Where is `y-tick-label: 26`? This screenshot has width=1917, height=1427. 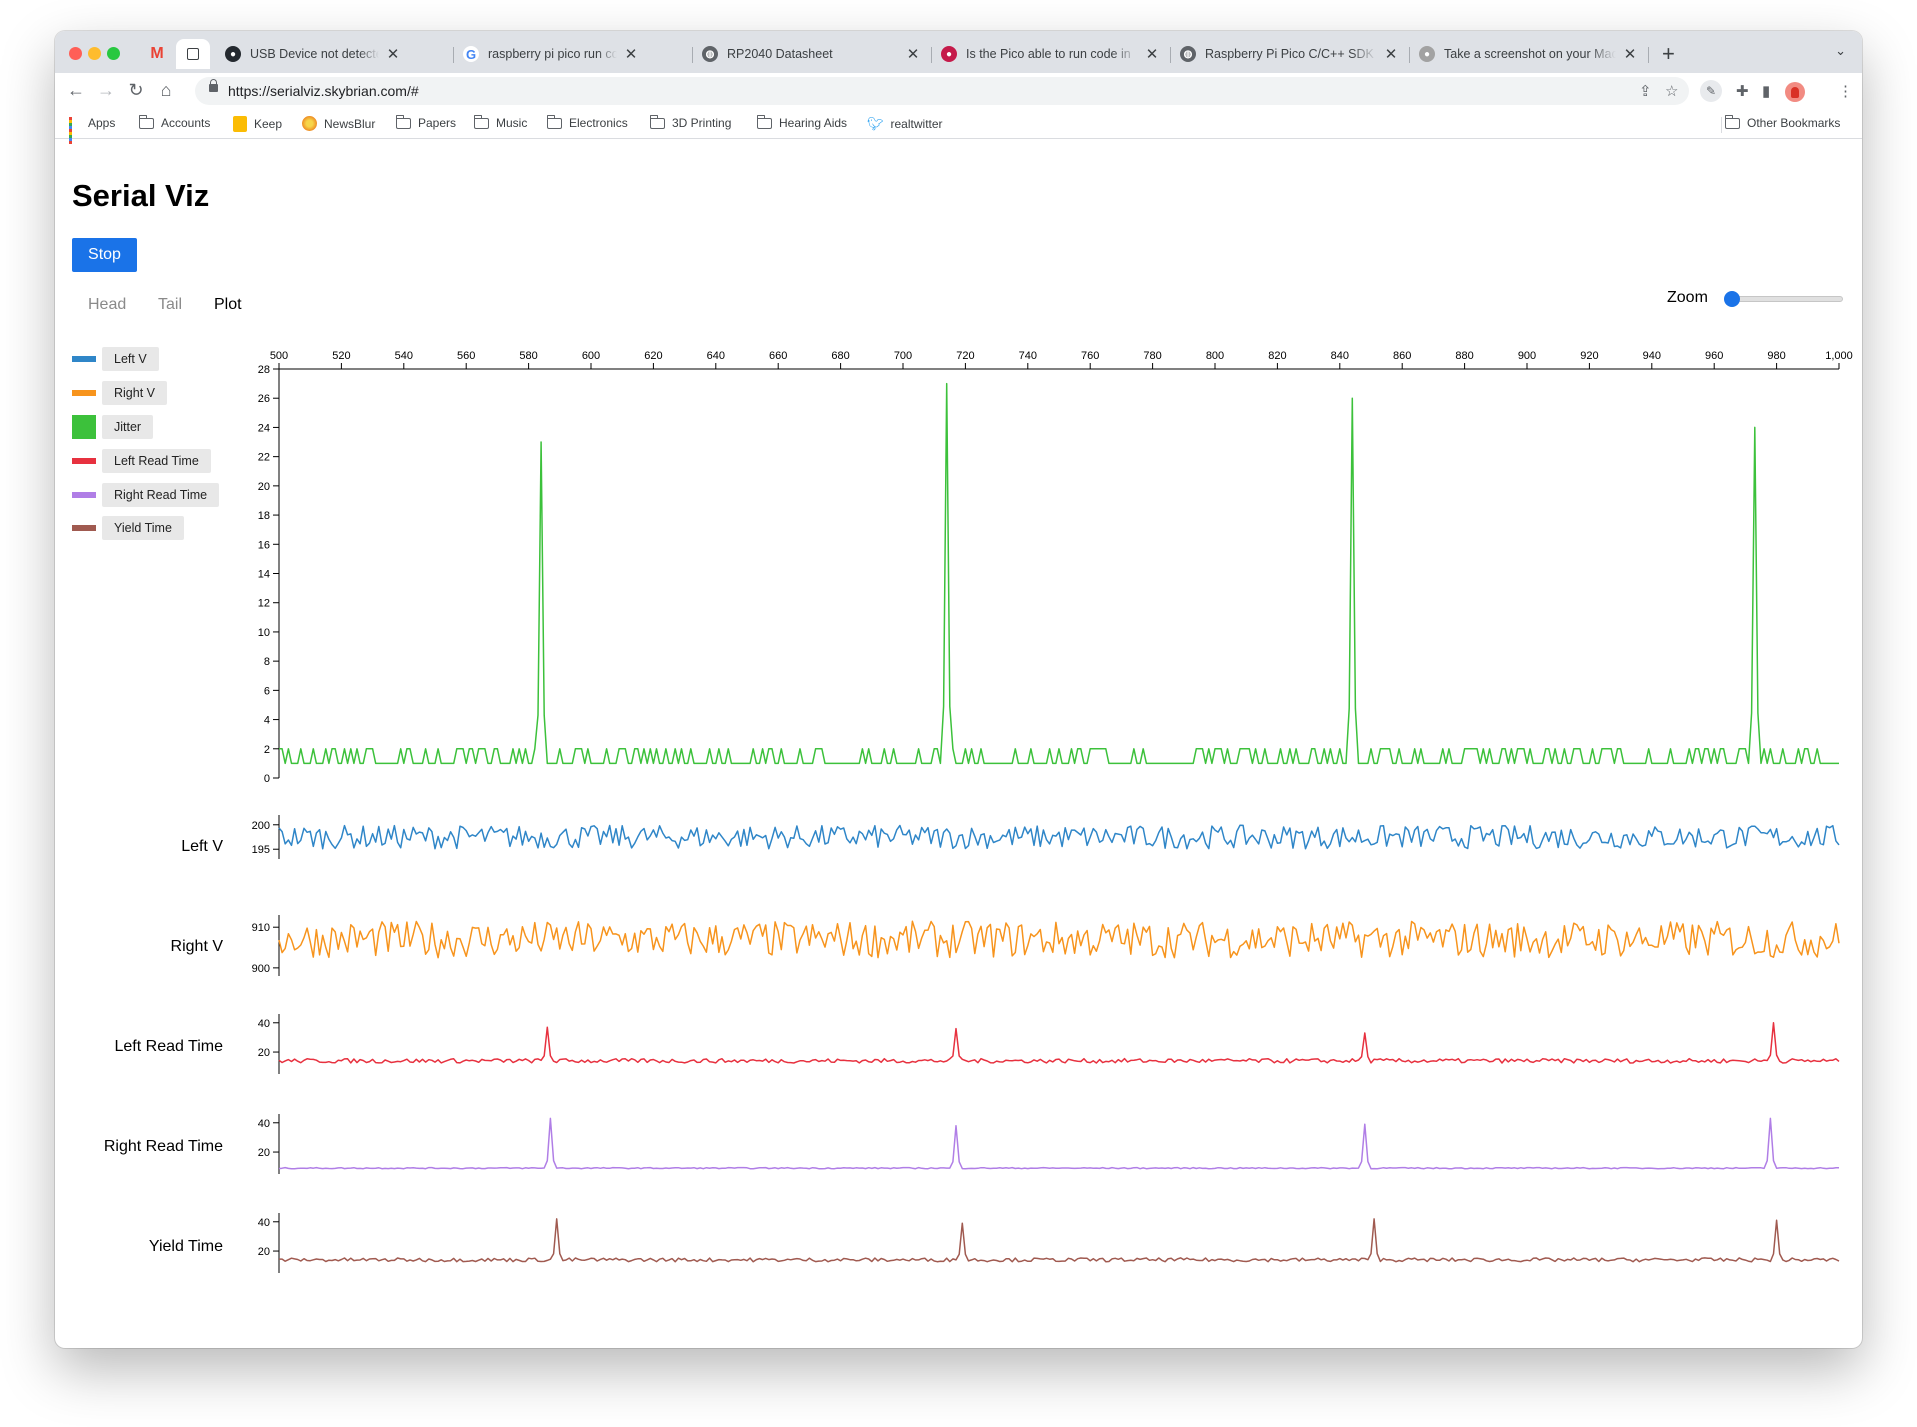 y-tick-label: 26 is located at coordinates (264, 399).